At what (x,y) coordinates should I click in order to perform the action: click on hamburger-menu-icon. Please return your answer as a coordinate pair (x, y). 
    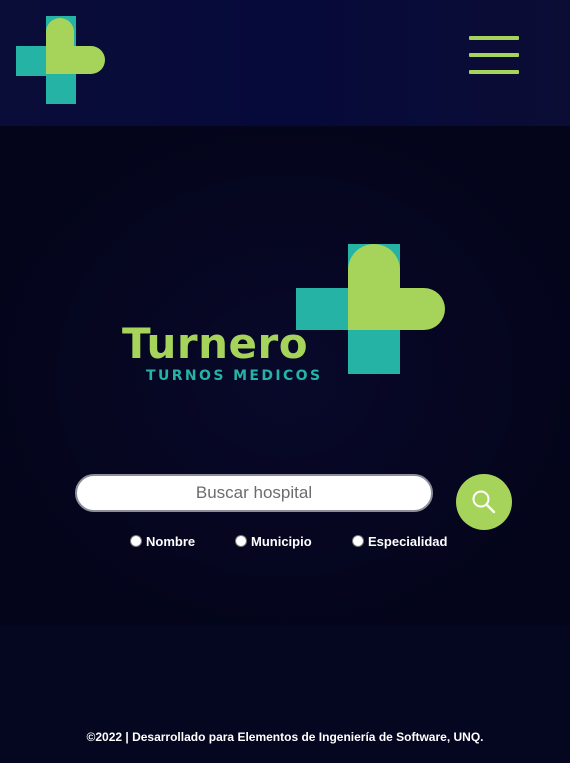
    Looking at the image, I should click on (494, 57).